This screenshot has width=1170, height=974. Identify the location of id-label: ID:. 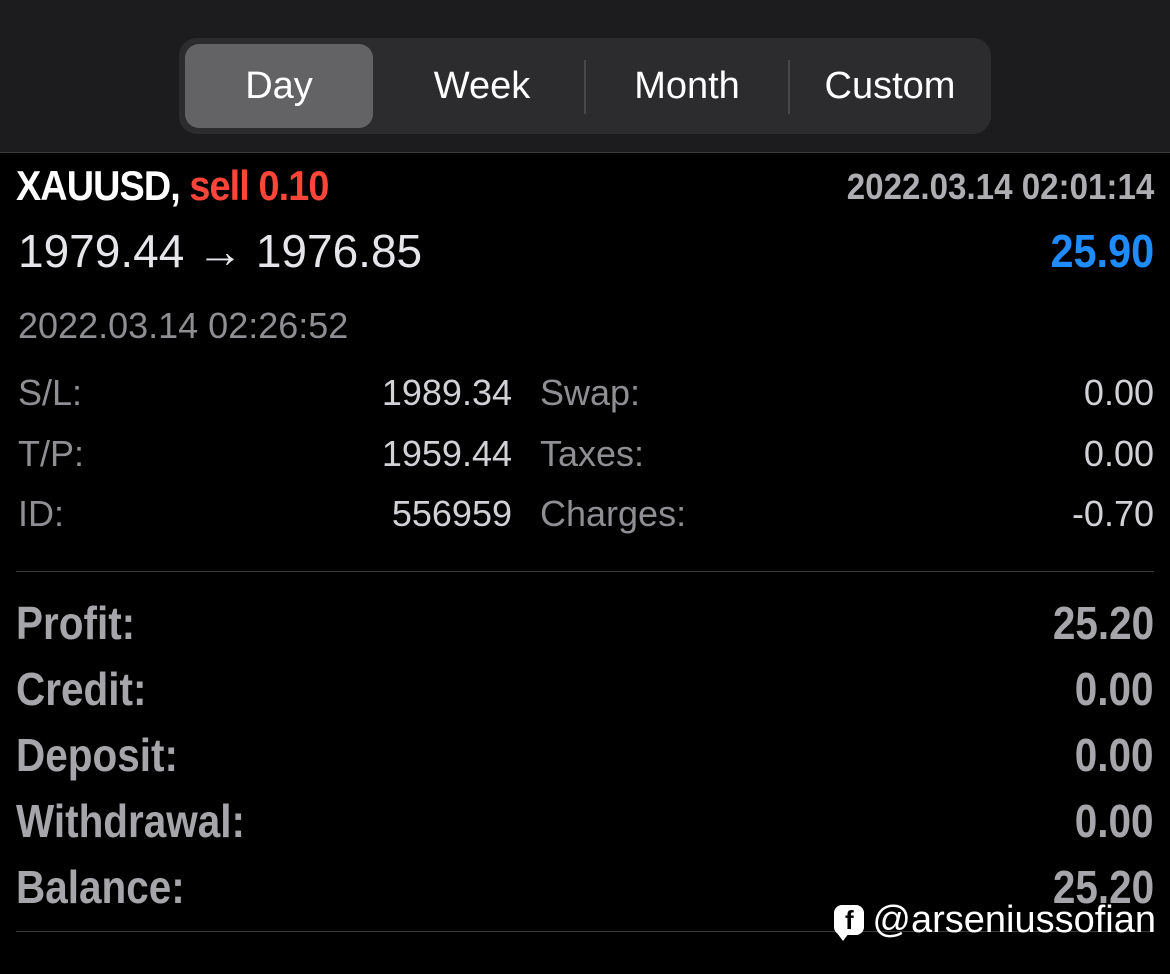
(41, 513).